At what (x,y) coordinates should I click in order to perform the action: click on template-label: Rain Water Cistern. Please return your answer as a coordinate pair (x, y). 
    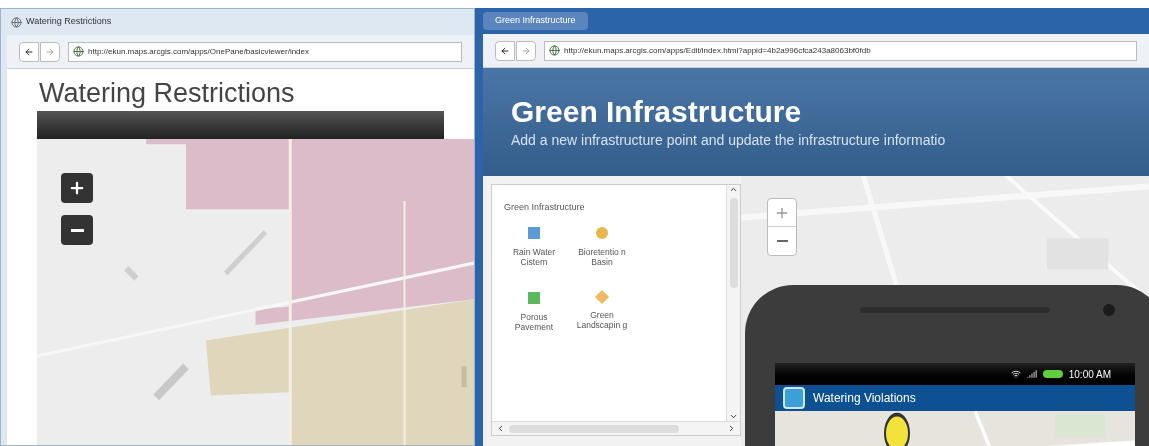
    Looking at the image, I should click on (534, 257).